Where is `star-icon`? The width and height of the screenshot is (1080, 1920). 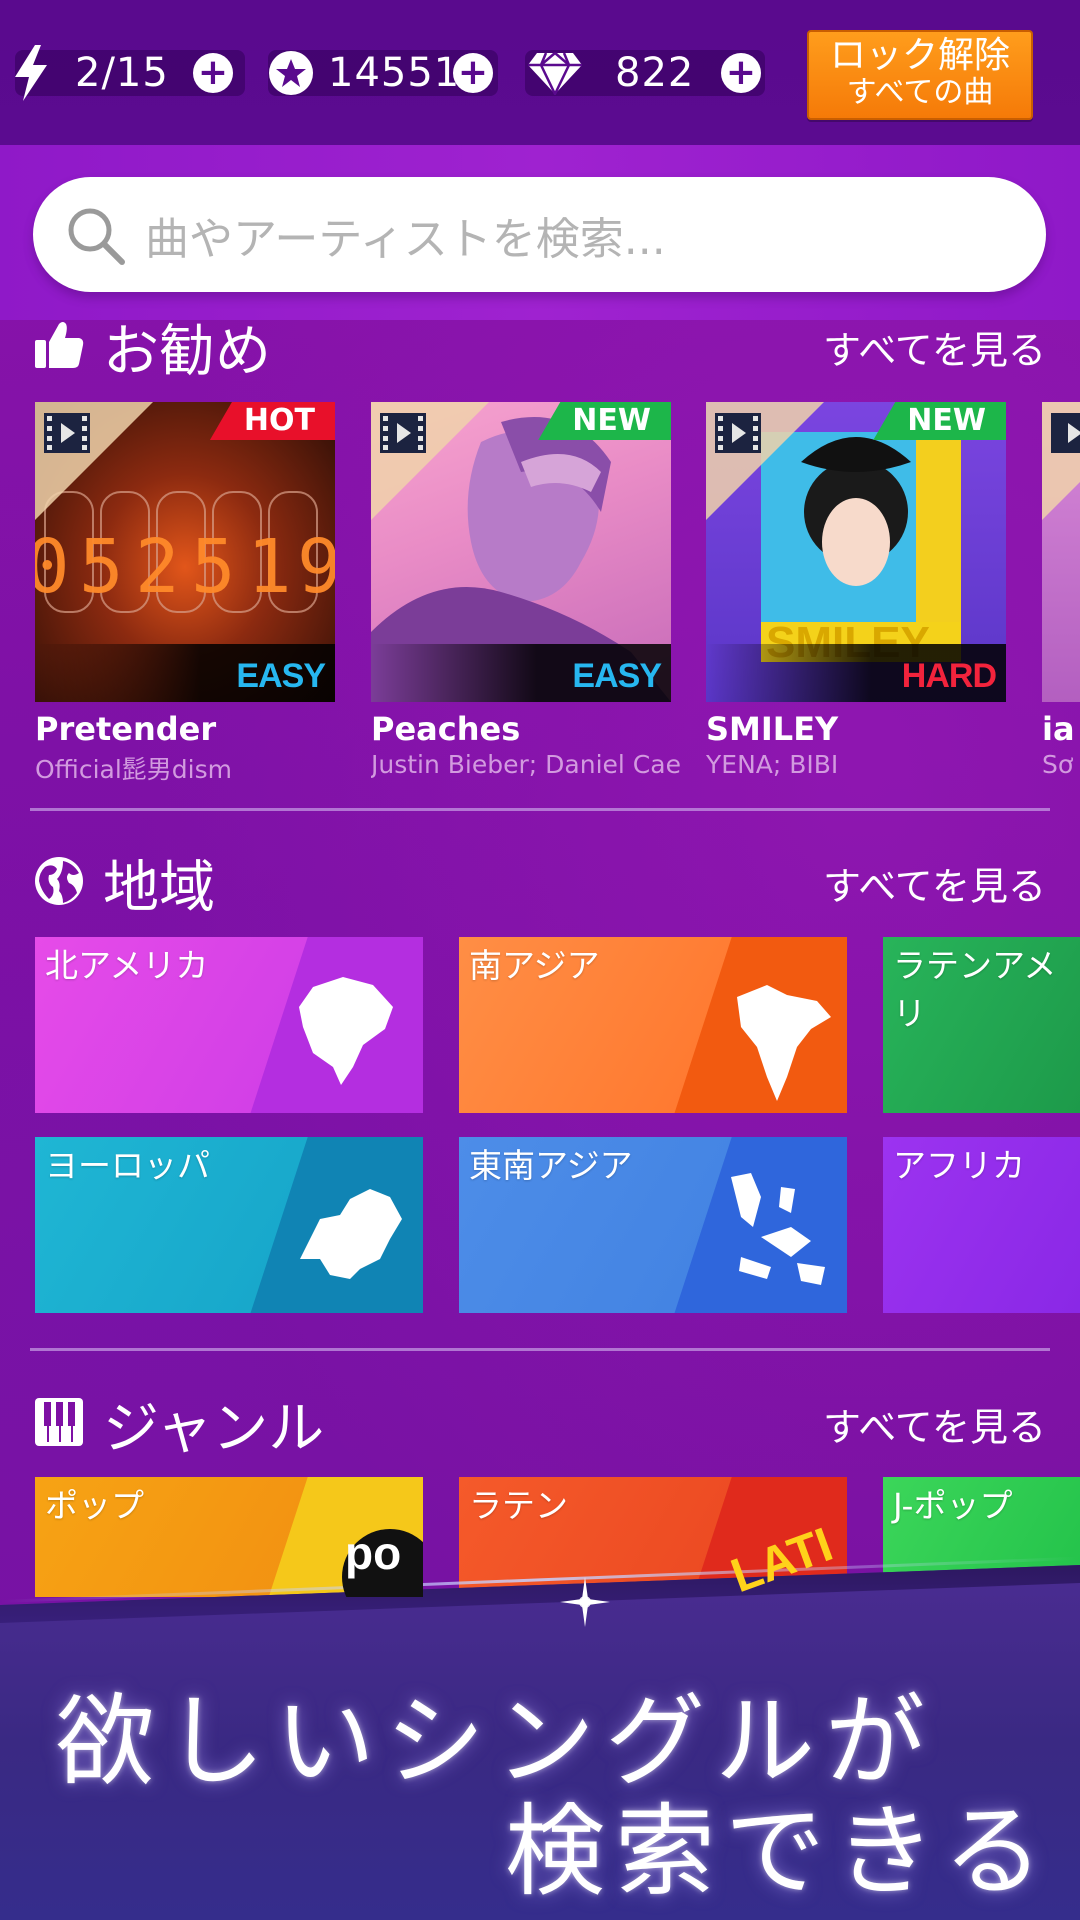
star-icon is located at coordinates (291, 73).